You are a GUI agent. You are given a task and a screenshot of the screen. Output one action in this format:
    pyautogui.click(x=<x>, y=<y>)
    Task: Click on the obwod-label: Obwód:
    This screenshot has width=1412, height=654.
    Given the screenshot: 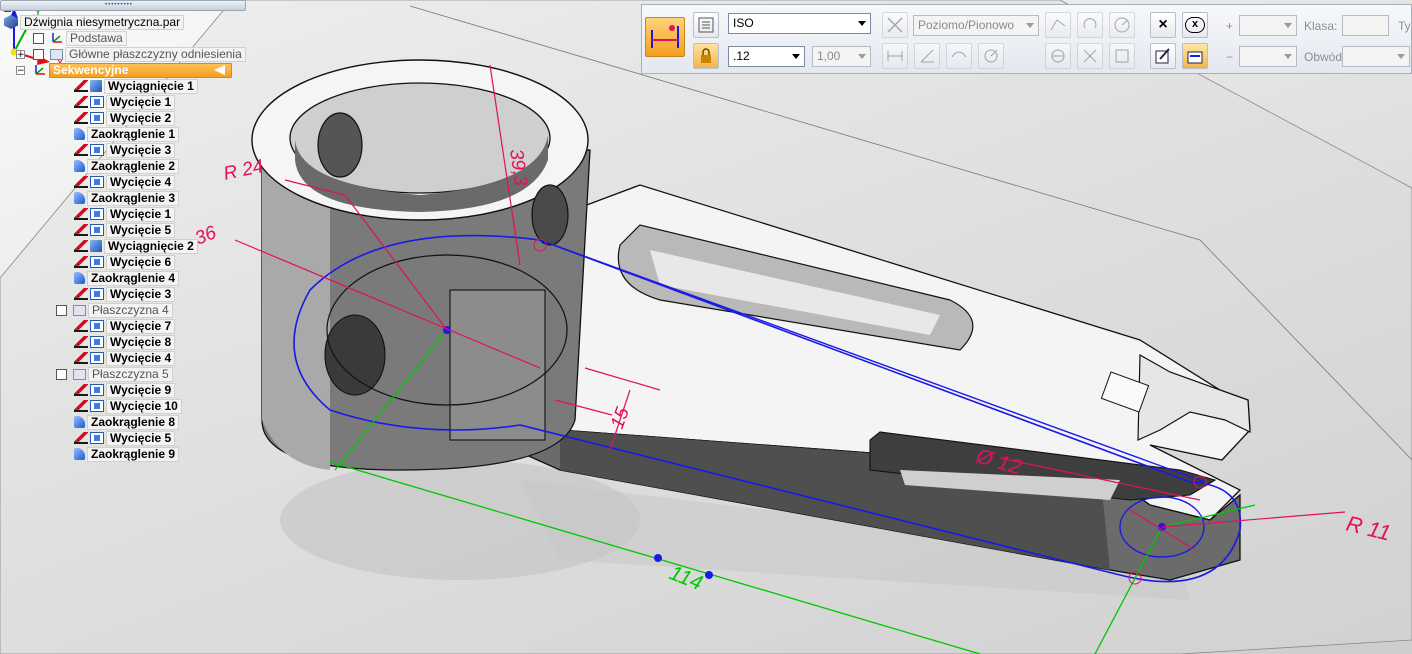 What is the action you would take?
    pyautogui.click(x=1325, y=57)
    